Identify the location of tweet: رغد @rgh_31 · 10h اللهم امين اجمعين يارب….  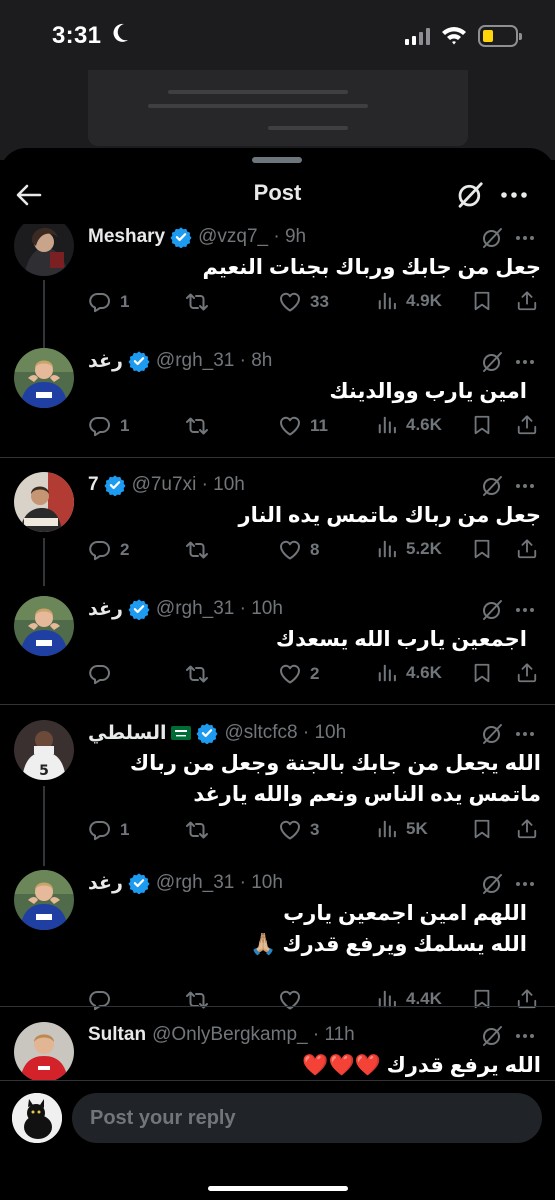
(277, 940).